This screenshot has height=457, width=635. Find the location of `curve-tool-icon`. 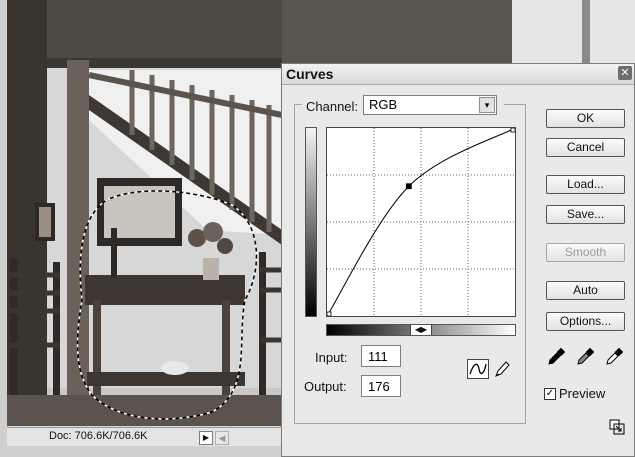

curve-tool-icon is located at coordinates (478, 369).